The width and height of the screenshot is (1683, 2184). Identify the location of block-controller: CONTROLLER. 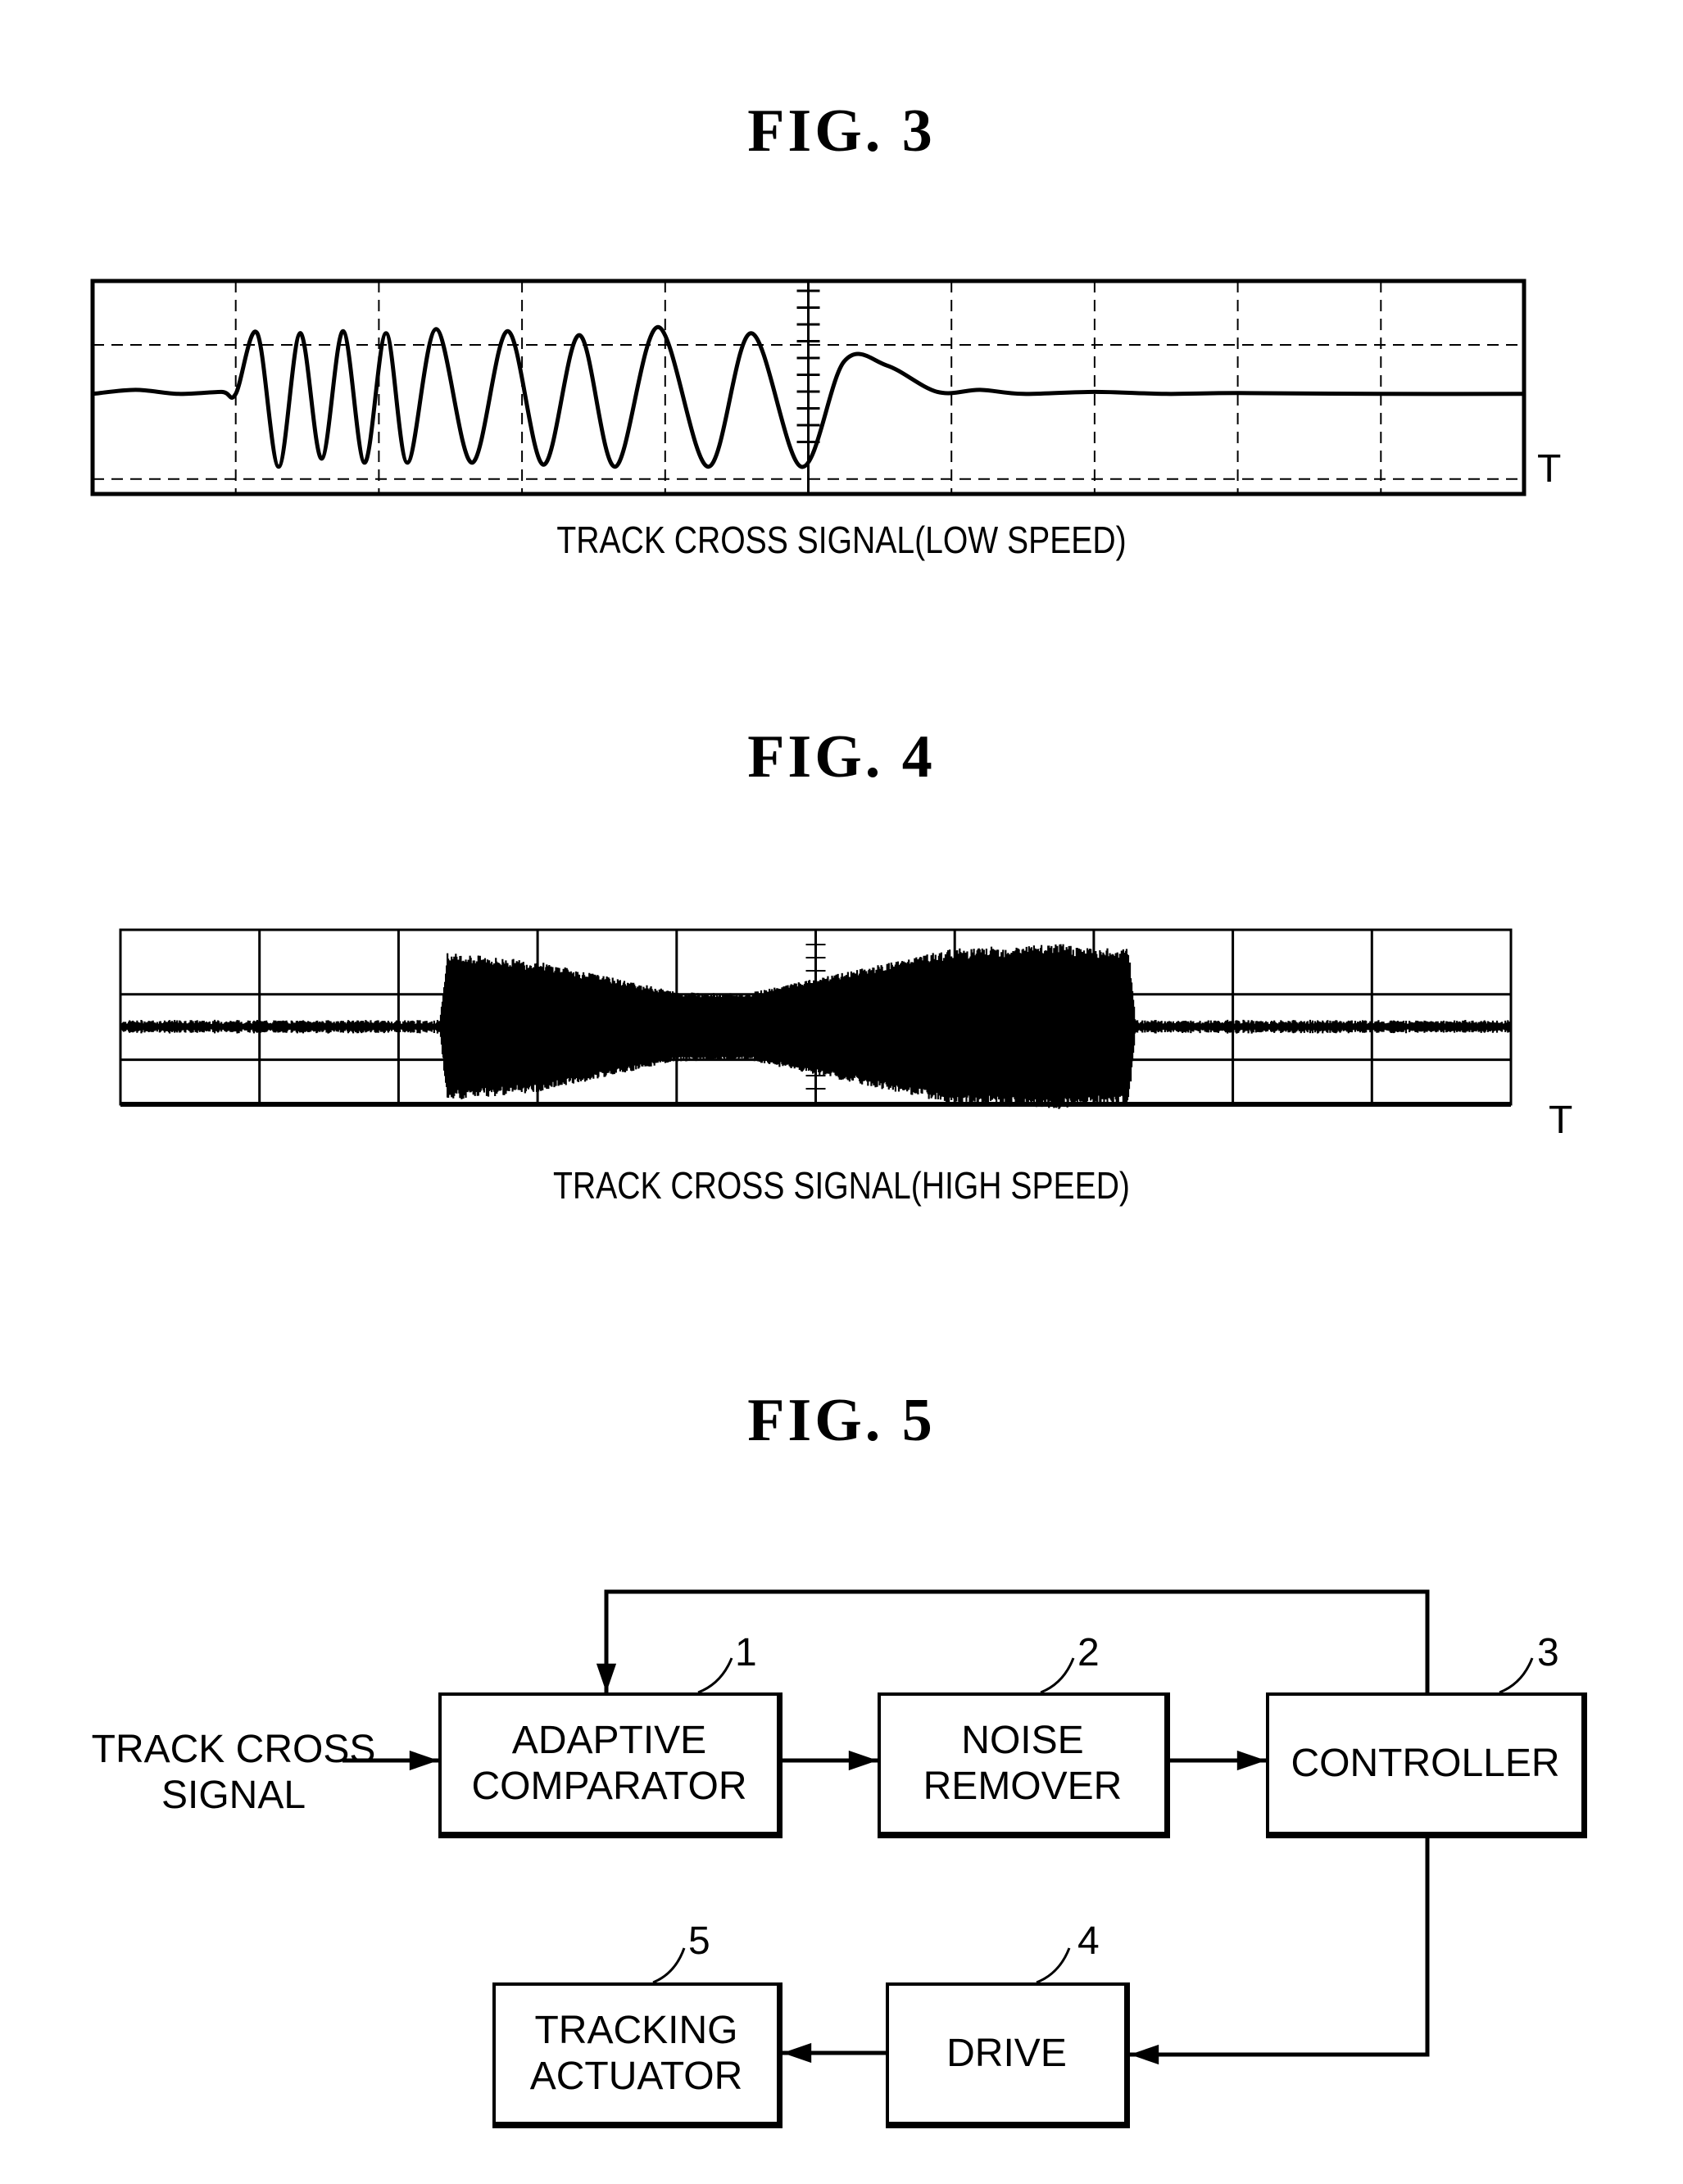
(1426, 1765).